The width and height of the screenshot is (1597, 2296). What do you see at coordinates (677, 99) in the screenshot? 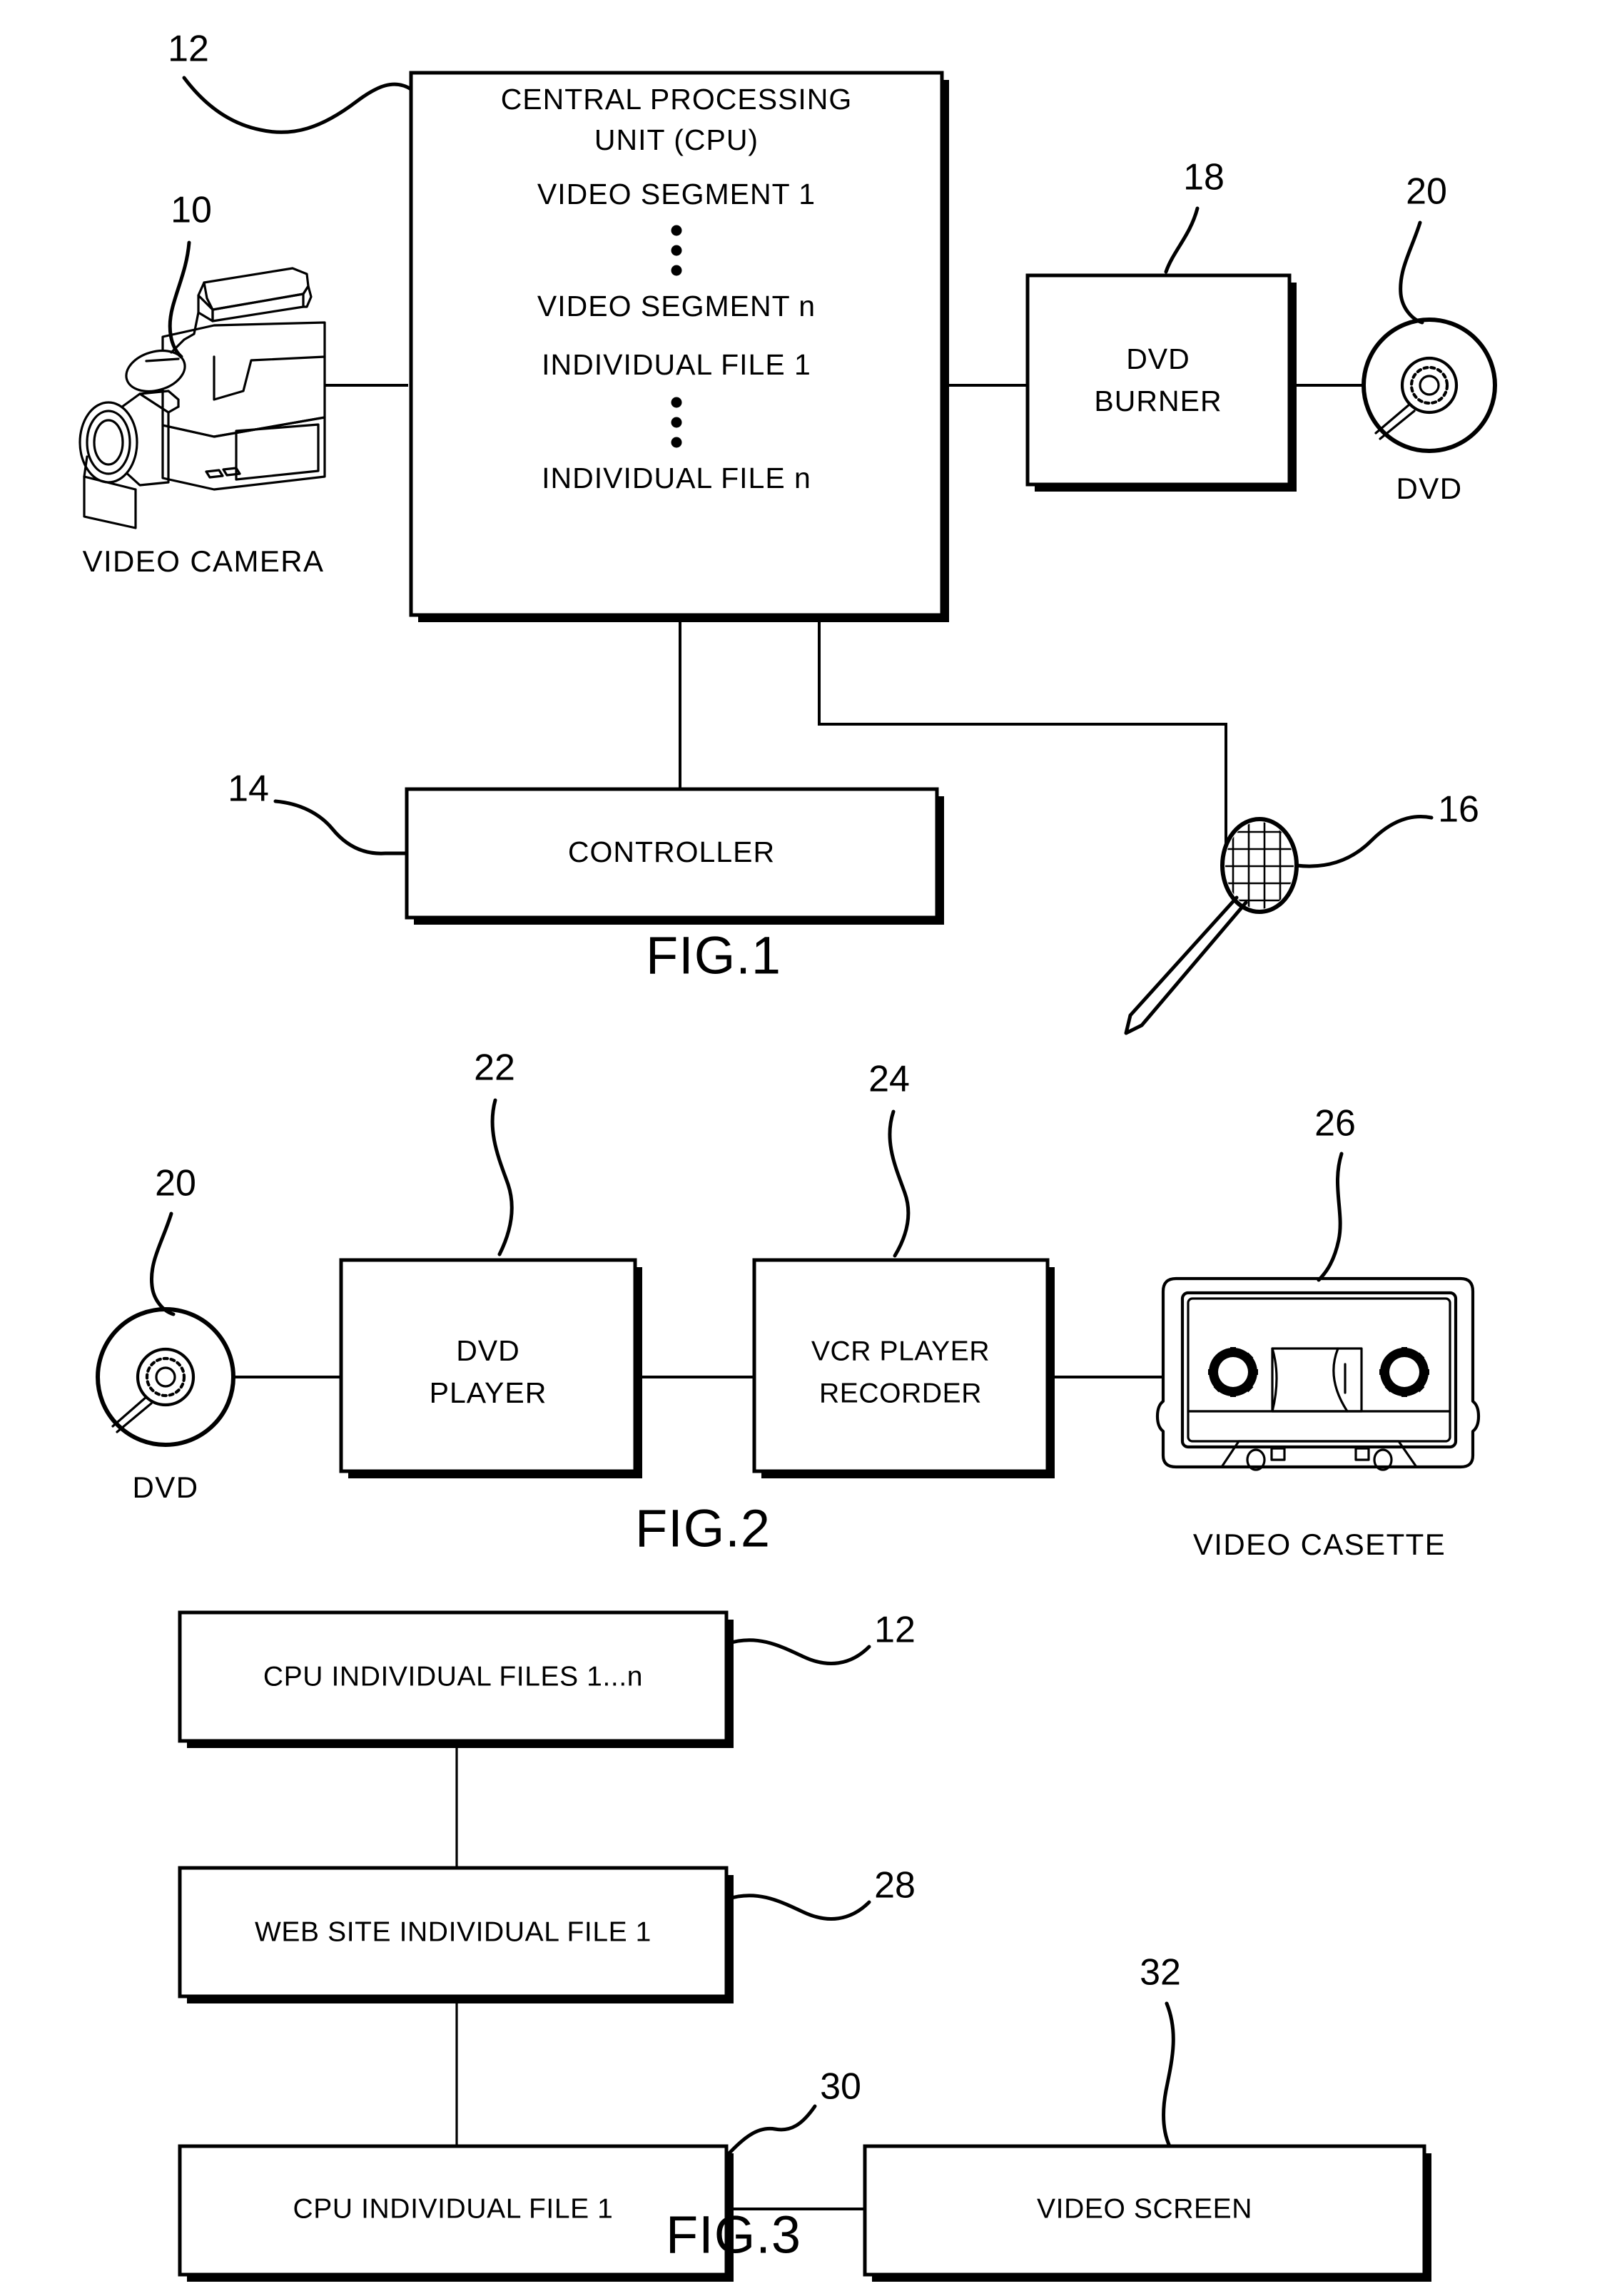
I see `cpu-title-line-1: CENTRAL PROCESSING` at bounding box center [677, 99].